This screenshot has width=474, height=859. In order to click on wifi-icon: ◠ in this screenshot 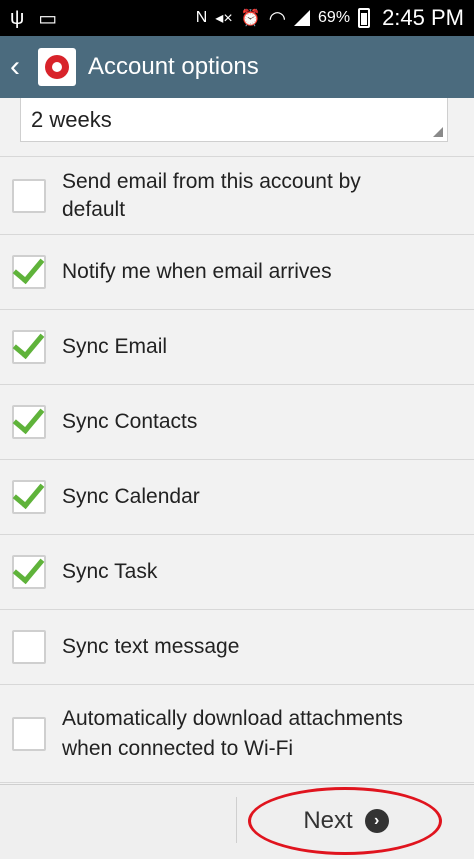, I will do `click(277, 18)`.